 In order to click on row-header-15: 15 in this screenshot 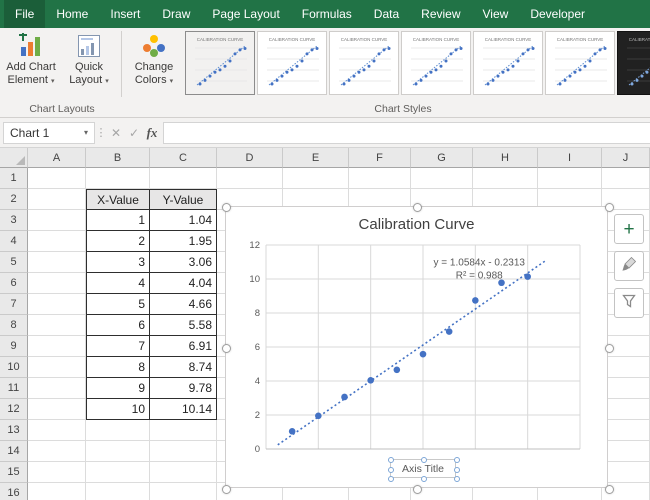, I will do `click(14, 472)`.